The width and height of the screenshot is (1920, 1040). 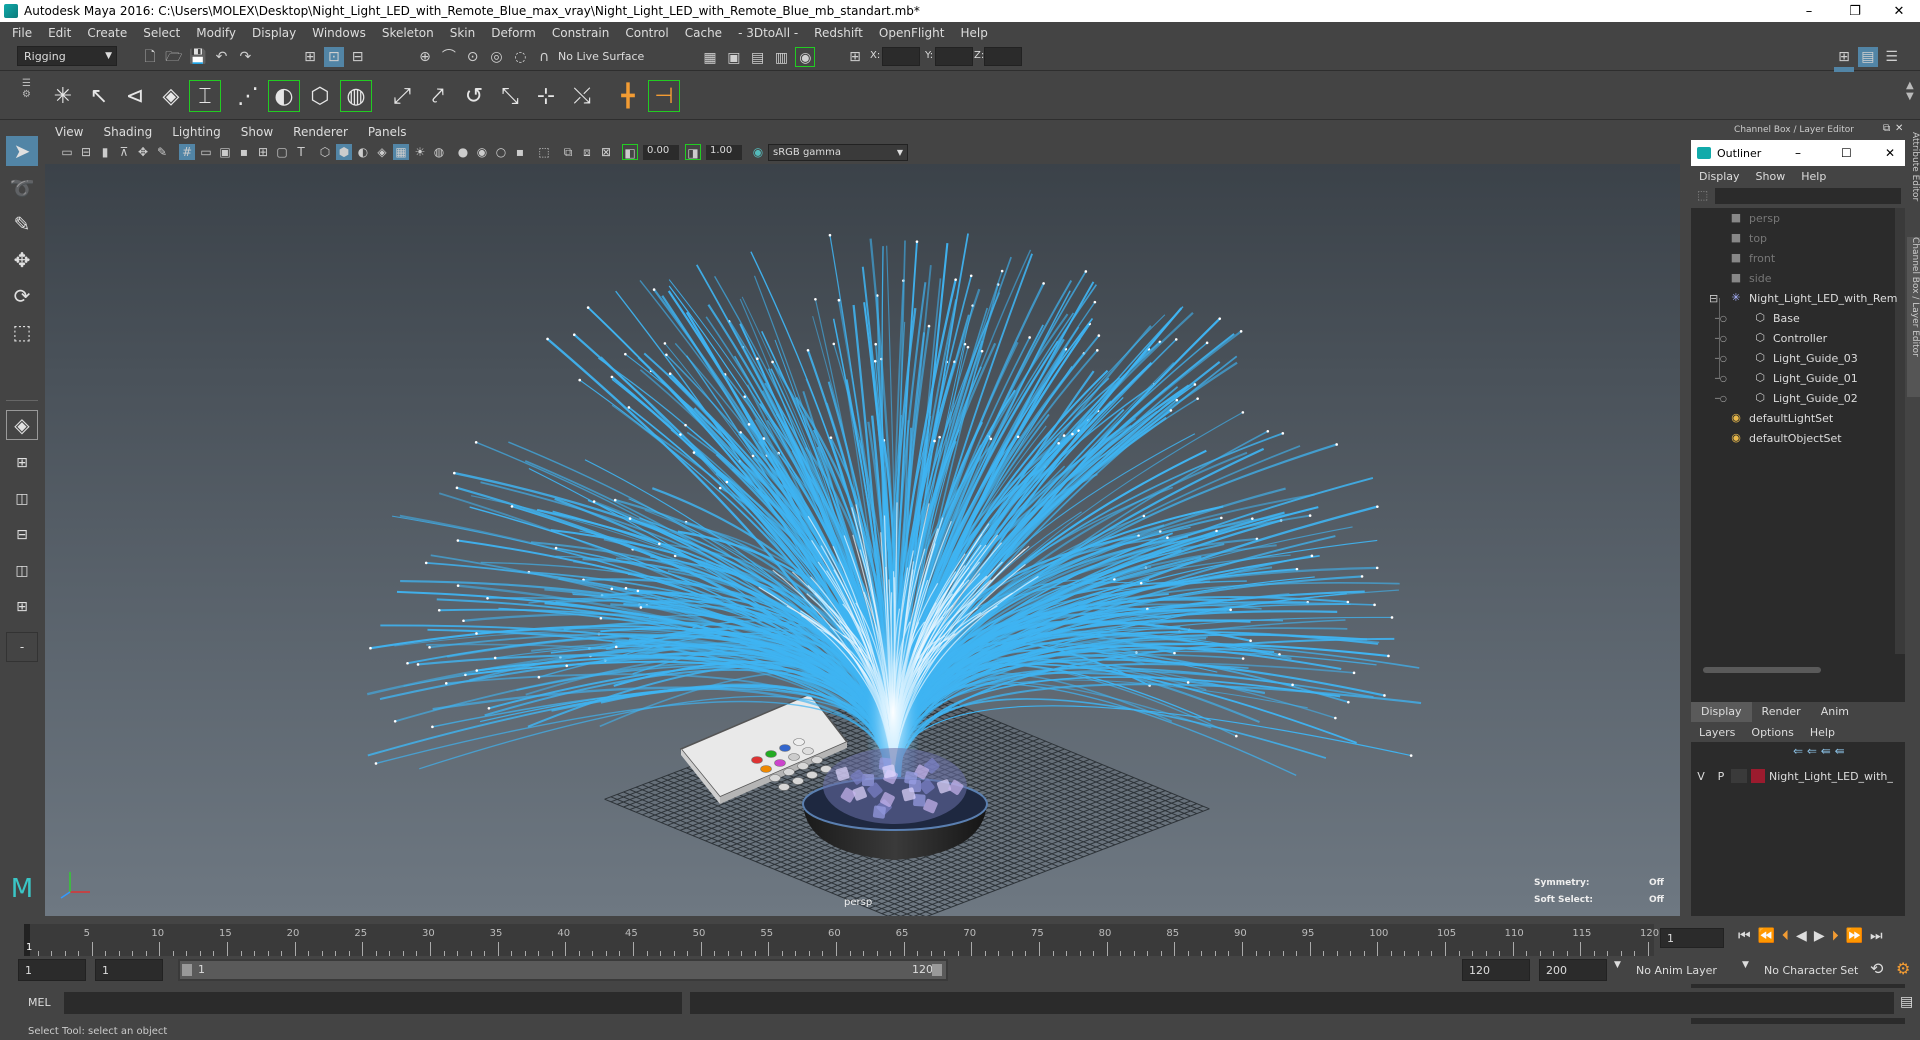 What do you see at coordinates (1685, 970) in the screenshot?
I see `anim-layer-dropdown: No Anim Layer` at bounding box center [1685, 970].